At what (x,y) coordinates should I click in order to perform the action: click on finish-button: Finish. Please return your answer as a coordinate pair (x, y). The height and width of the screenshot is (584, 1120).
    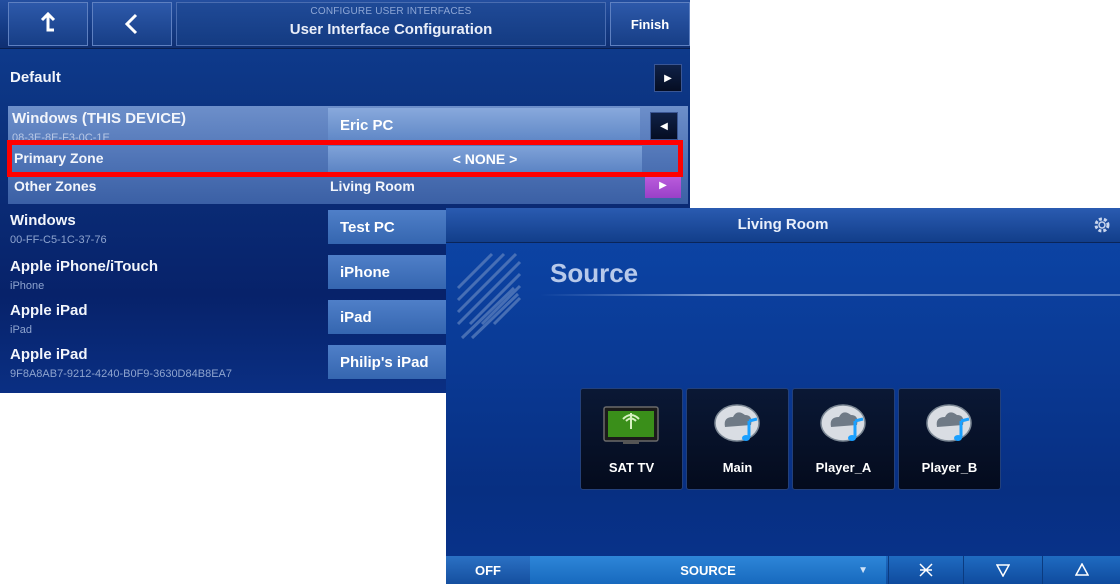
    Looking at the image, I should click on (650, 24).